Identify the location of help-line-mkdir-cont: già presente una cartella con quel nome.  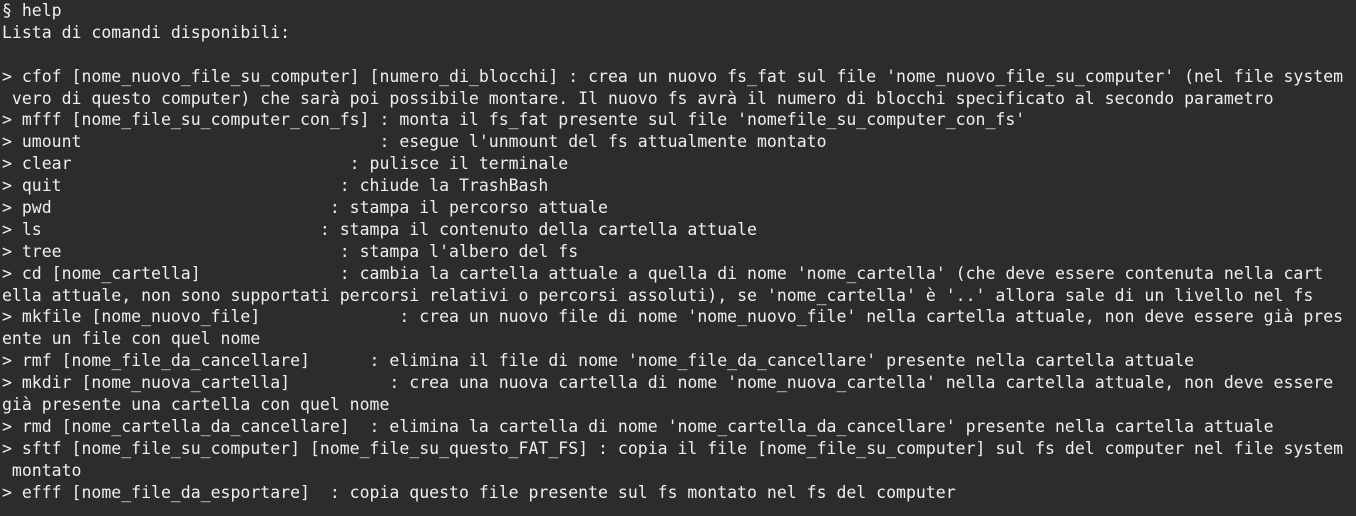
(196, 405).